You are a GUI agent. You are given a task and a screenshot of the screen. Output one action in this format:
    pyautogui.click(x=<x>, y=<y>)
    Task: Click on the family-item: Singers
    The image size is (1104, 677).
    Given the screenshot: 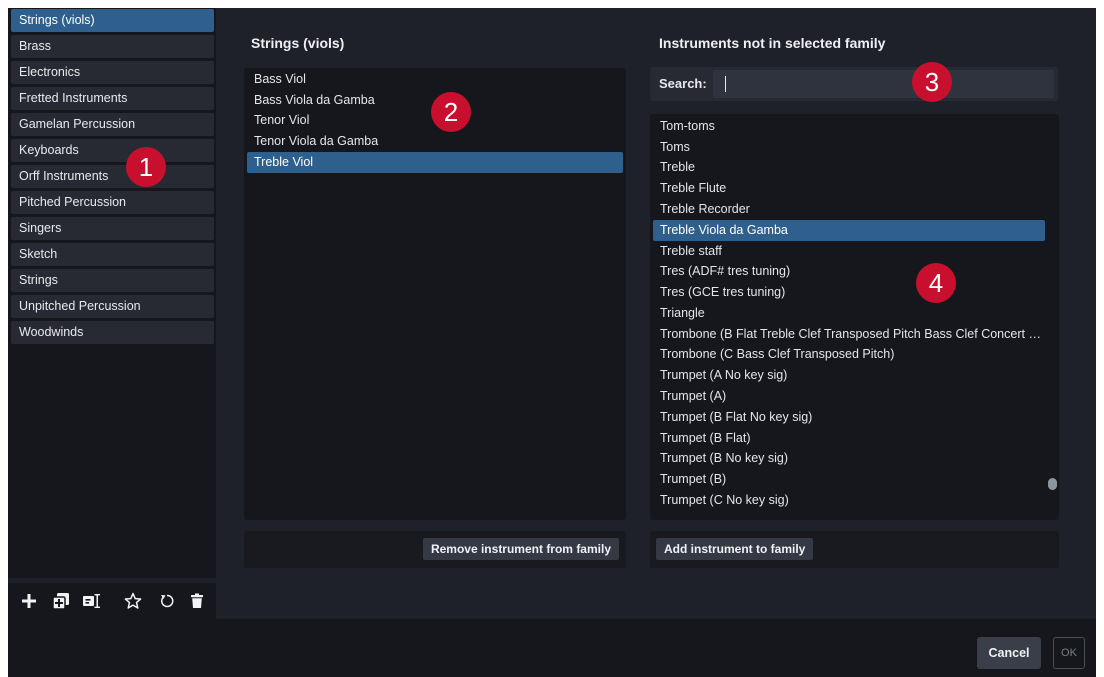 What is the action you would take?
    pyautogui.click(x=112, y=228)
    